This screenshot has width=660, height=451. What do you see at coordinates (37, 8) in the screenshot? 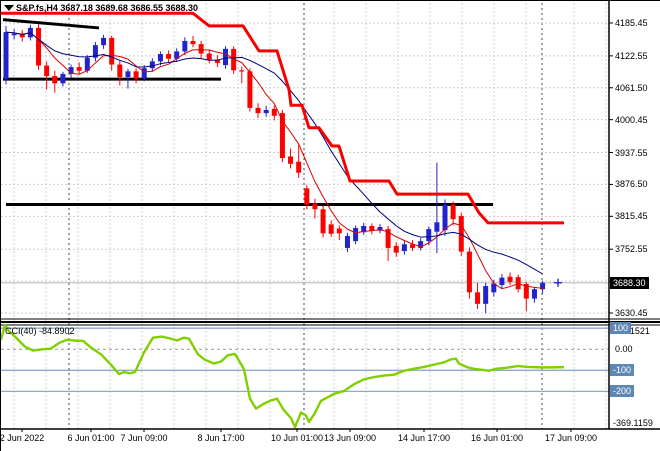
I see `symbol-period-label: S&P.fs,H4` at bounding box center [37, 8].